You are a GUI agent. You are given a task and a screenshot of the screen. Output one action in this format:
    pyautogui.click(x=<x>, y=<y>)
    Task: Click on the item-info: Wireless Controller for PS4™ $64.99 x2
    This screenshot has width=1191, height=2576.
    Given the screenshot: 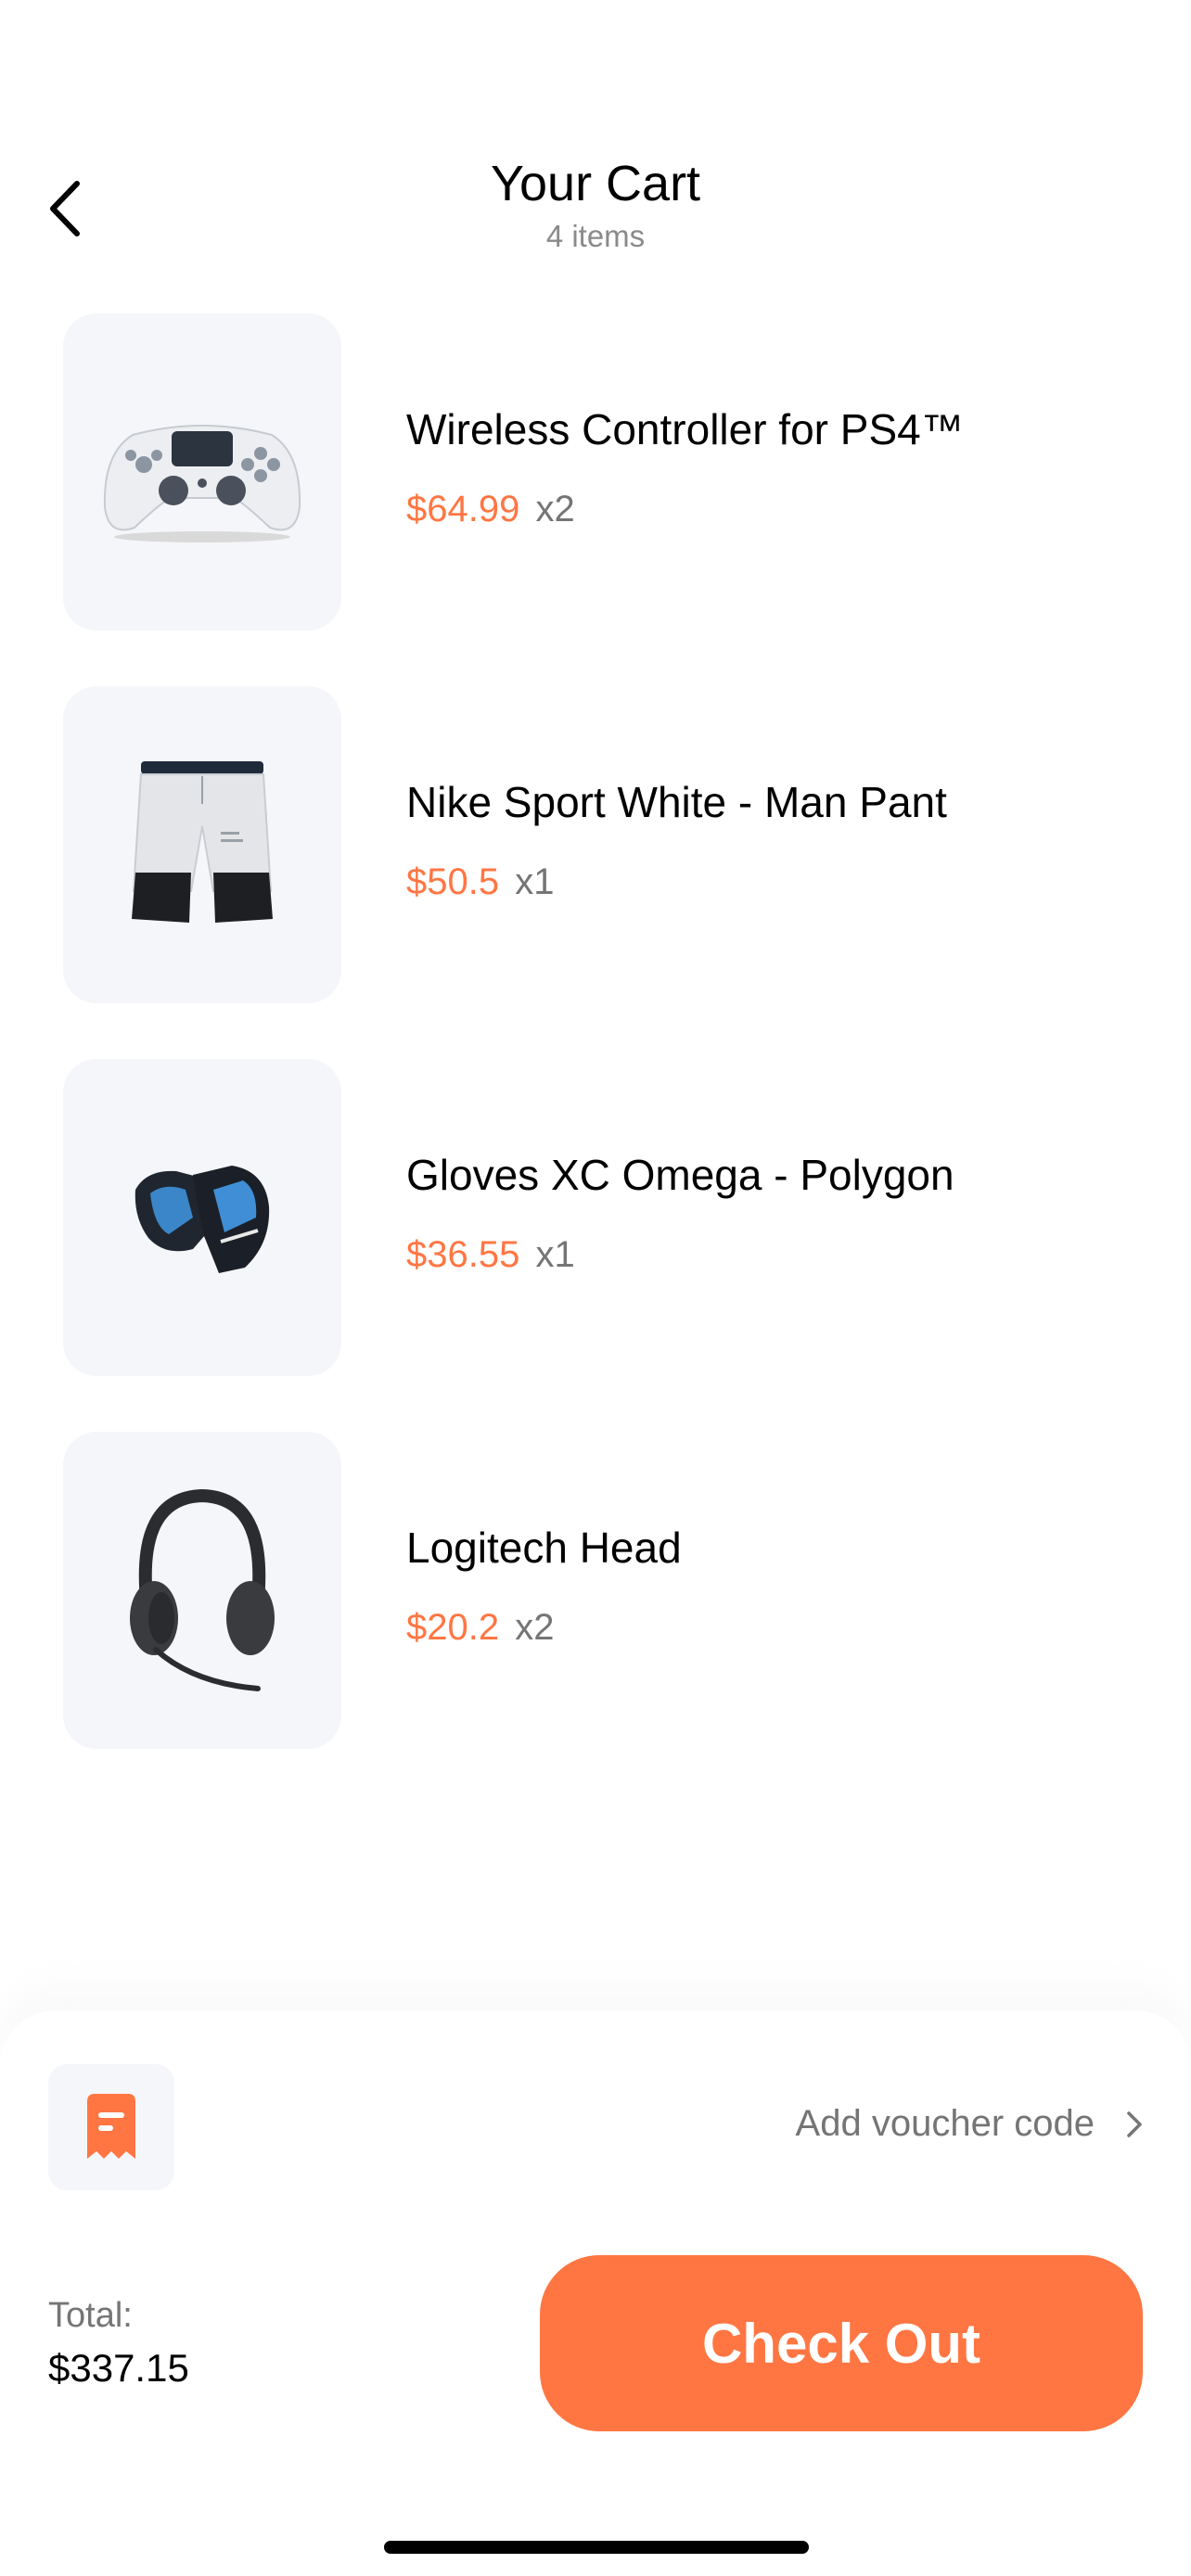 What is the action you would take?
    pyautogui.click(x=685, y=467)
    